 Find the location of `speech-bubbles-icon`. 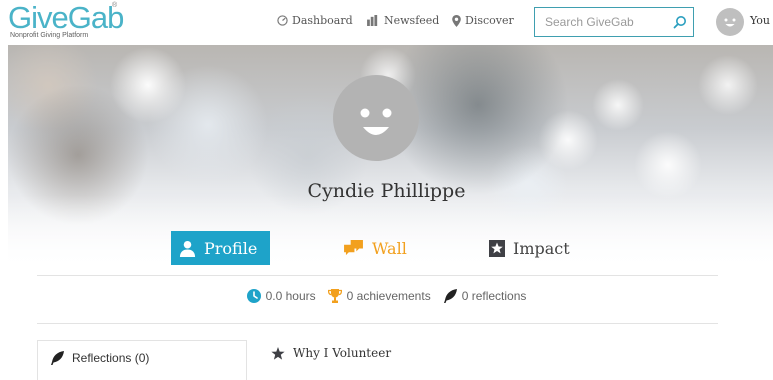

speech-bubbles-icon is located at coordinates (353, 247).